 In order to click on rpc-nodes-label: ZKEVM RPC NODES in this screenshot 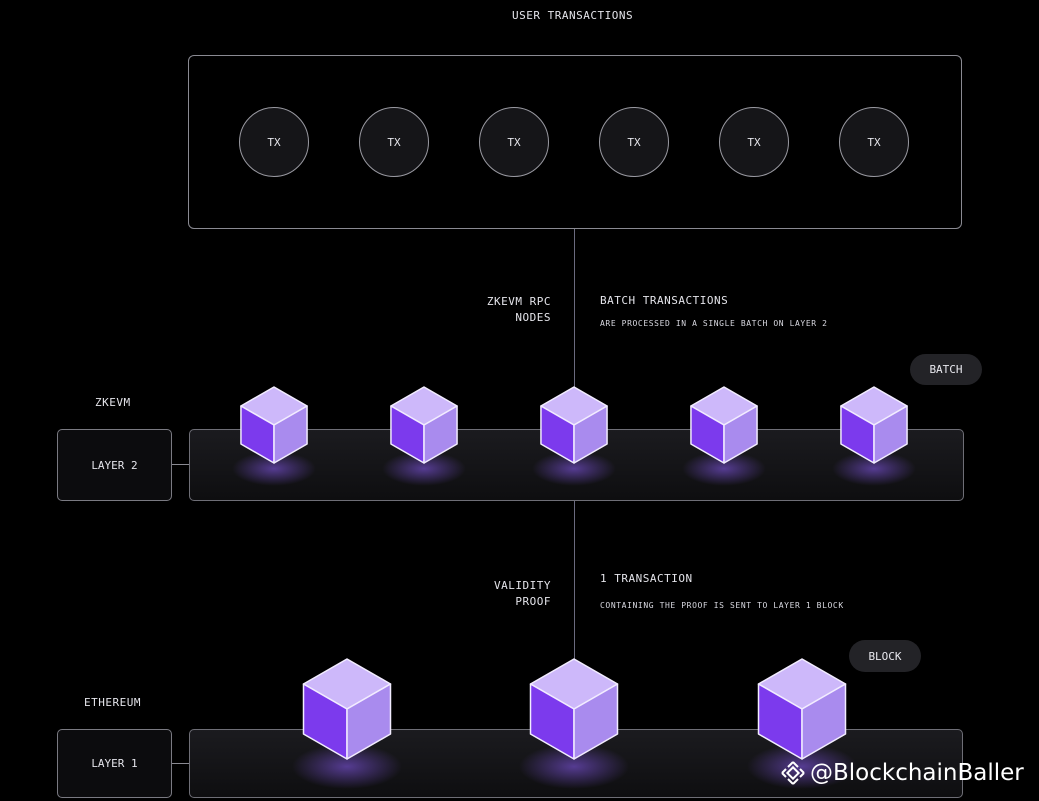, I will do `click(510, 310)`.